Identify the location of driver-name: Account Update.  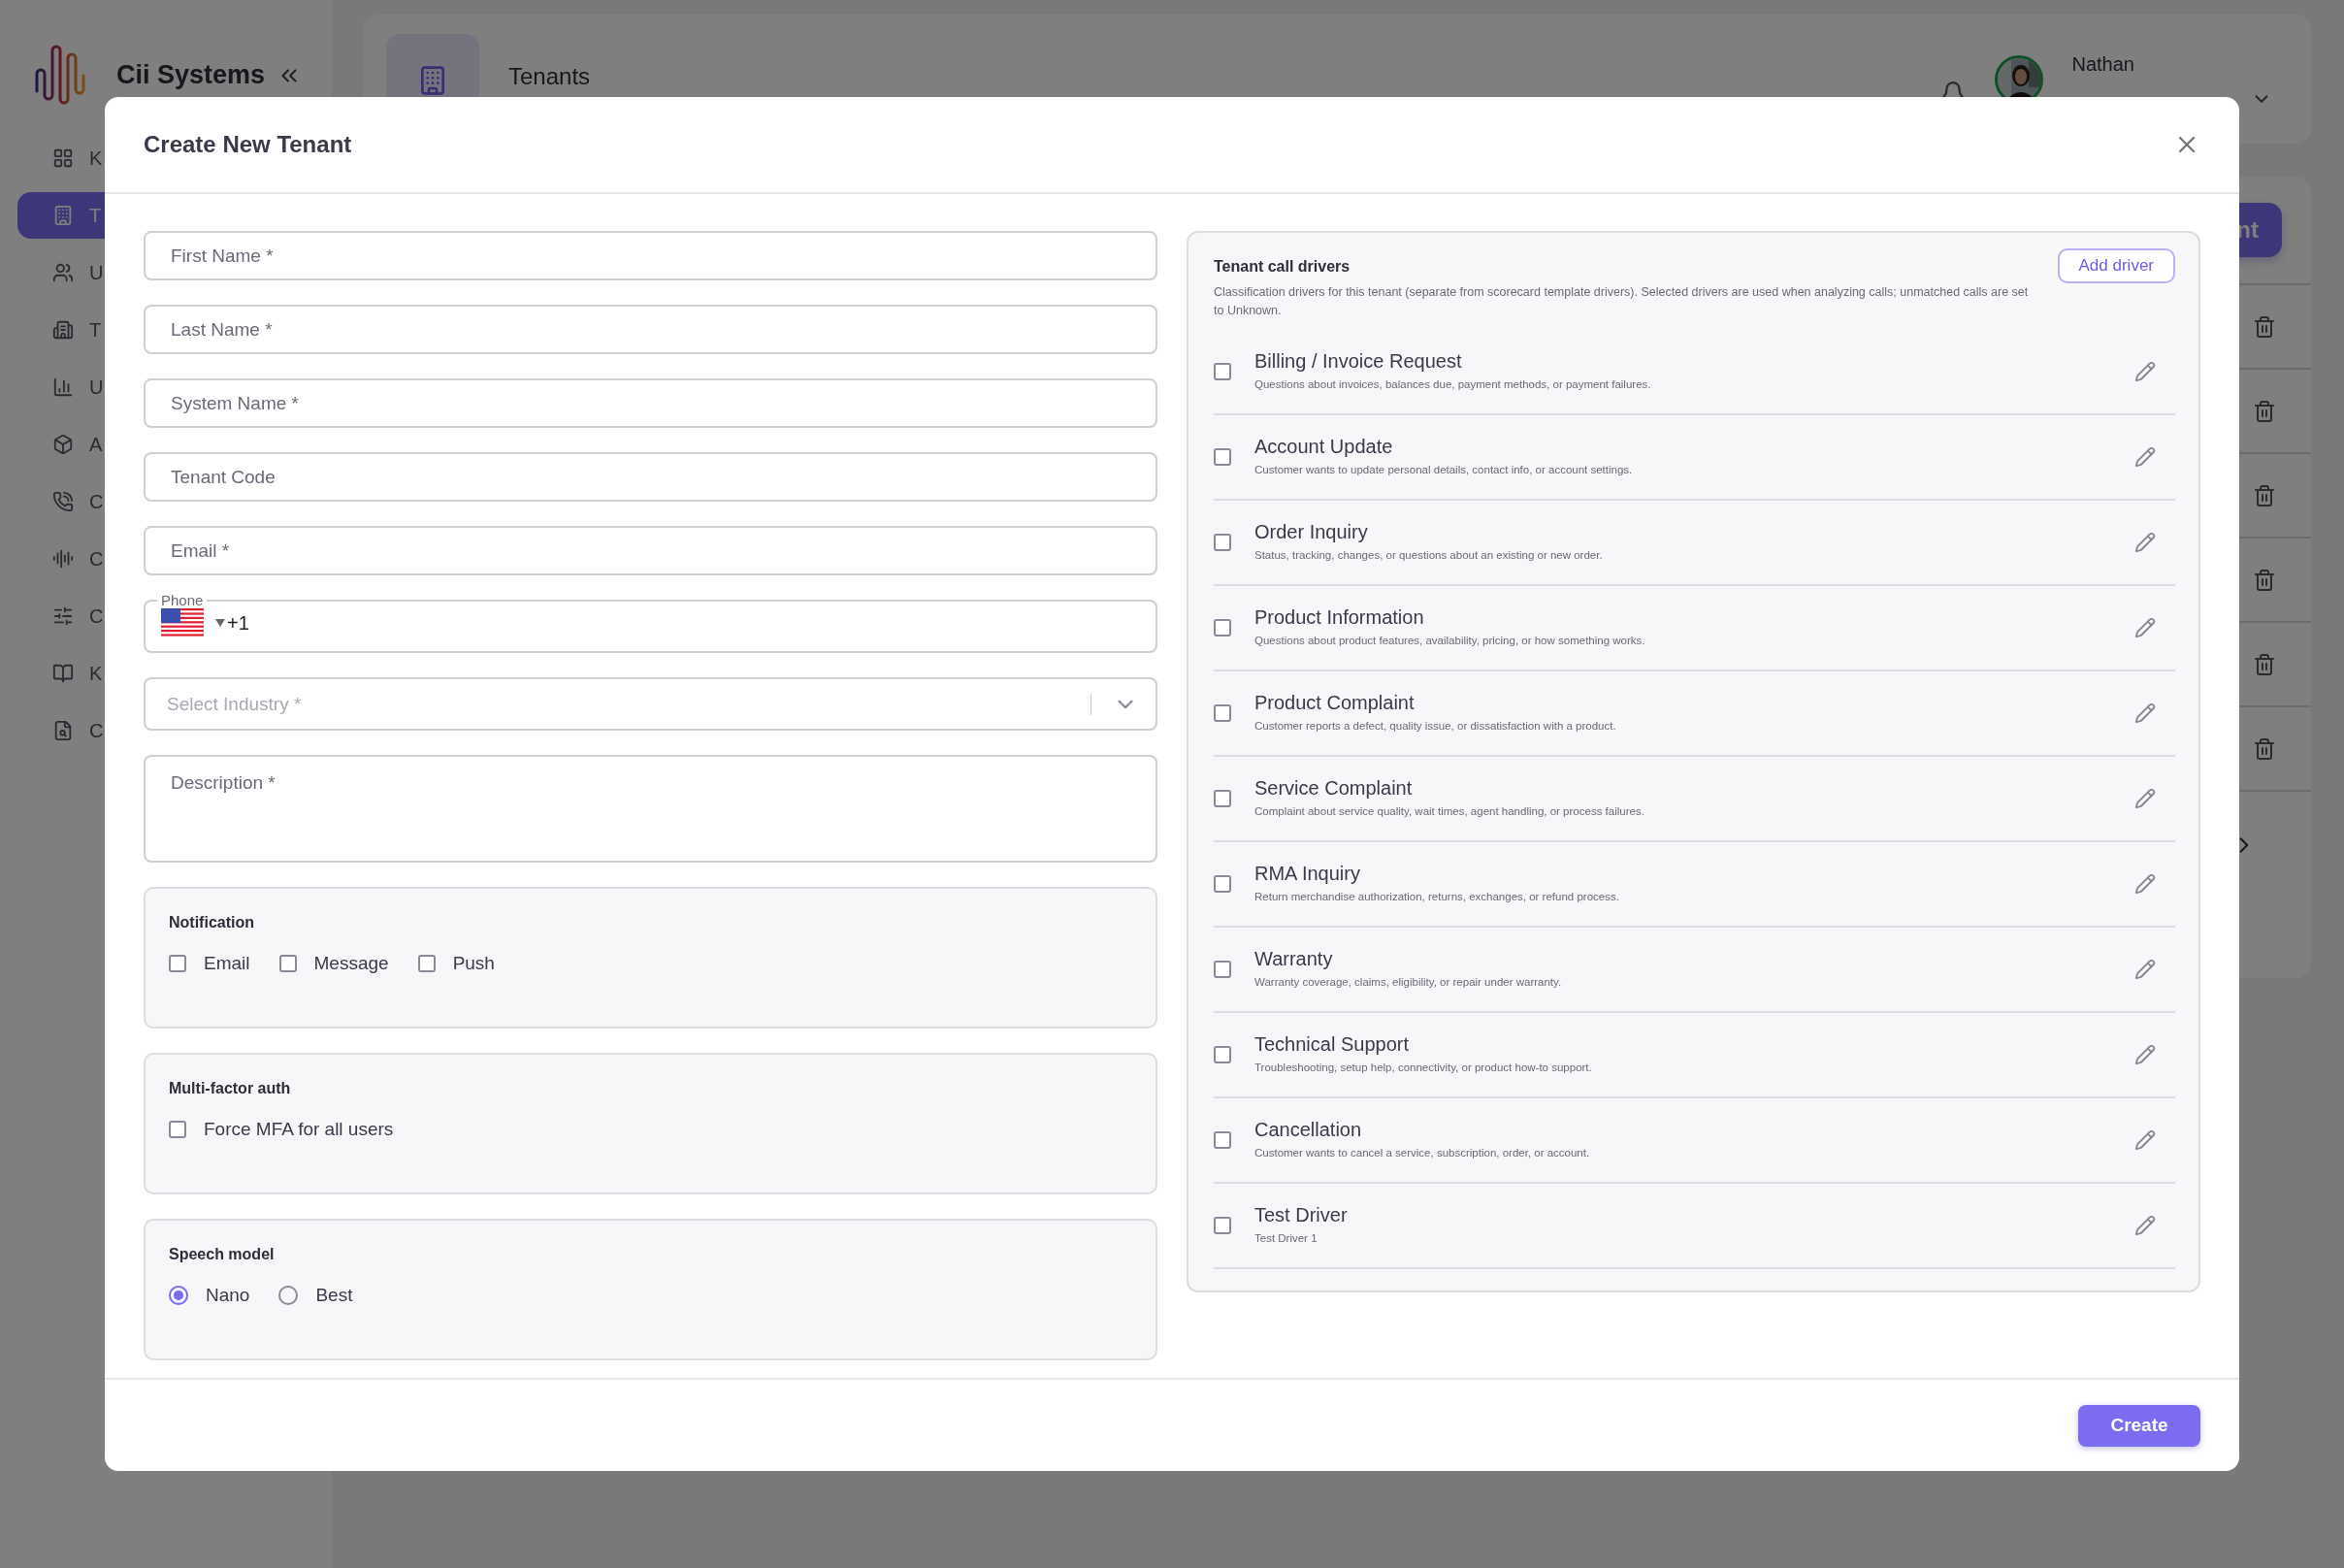
(1324, 446).